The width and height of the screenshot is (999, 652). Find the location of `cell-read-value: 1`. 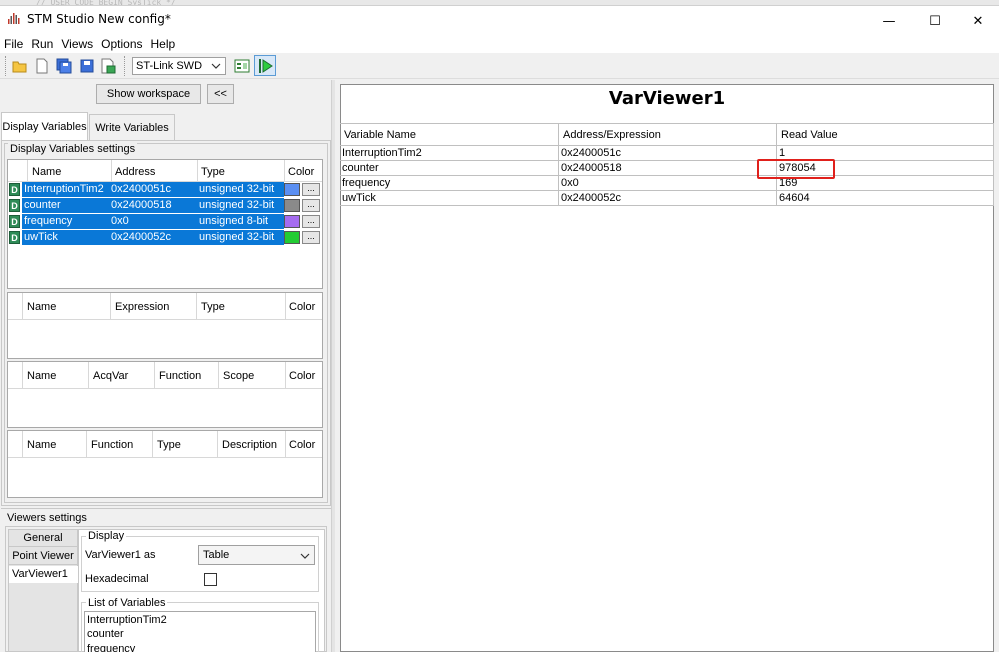

cell-read-value: 1 is located at coordinates (782, 153).